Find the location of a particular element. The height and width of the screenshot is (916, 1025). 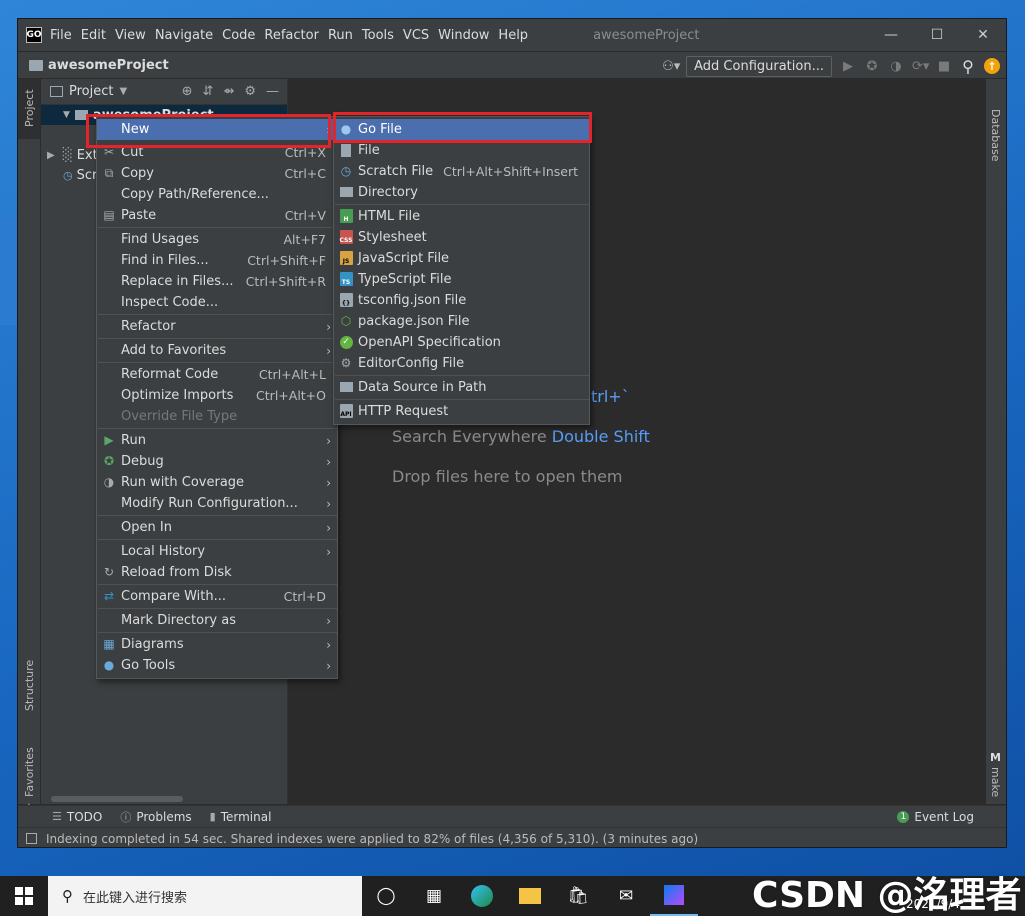

menu-code: Code is located at coordinates (238, 35).